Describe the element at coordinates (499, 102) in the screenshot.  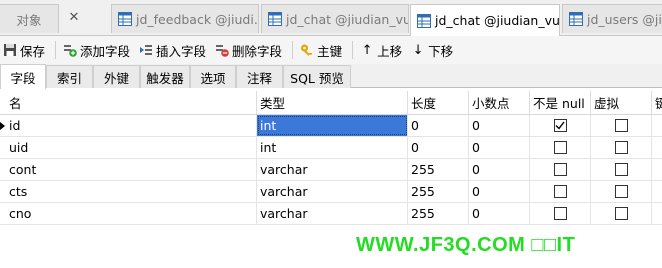
I see `column-header-decimals: 小数点` at that location.